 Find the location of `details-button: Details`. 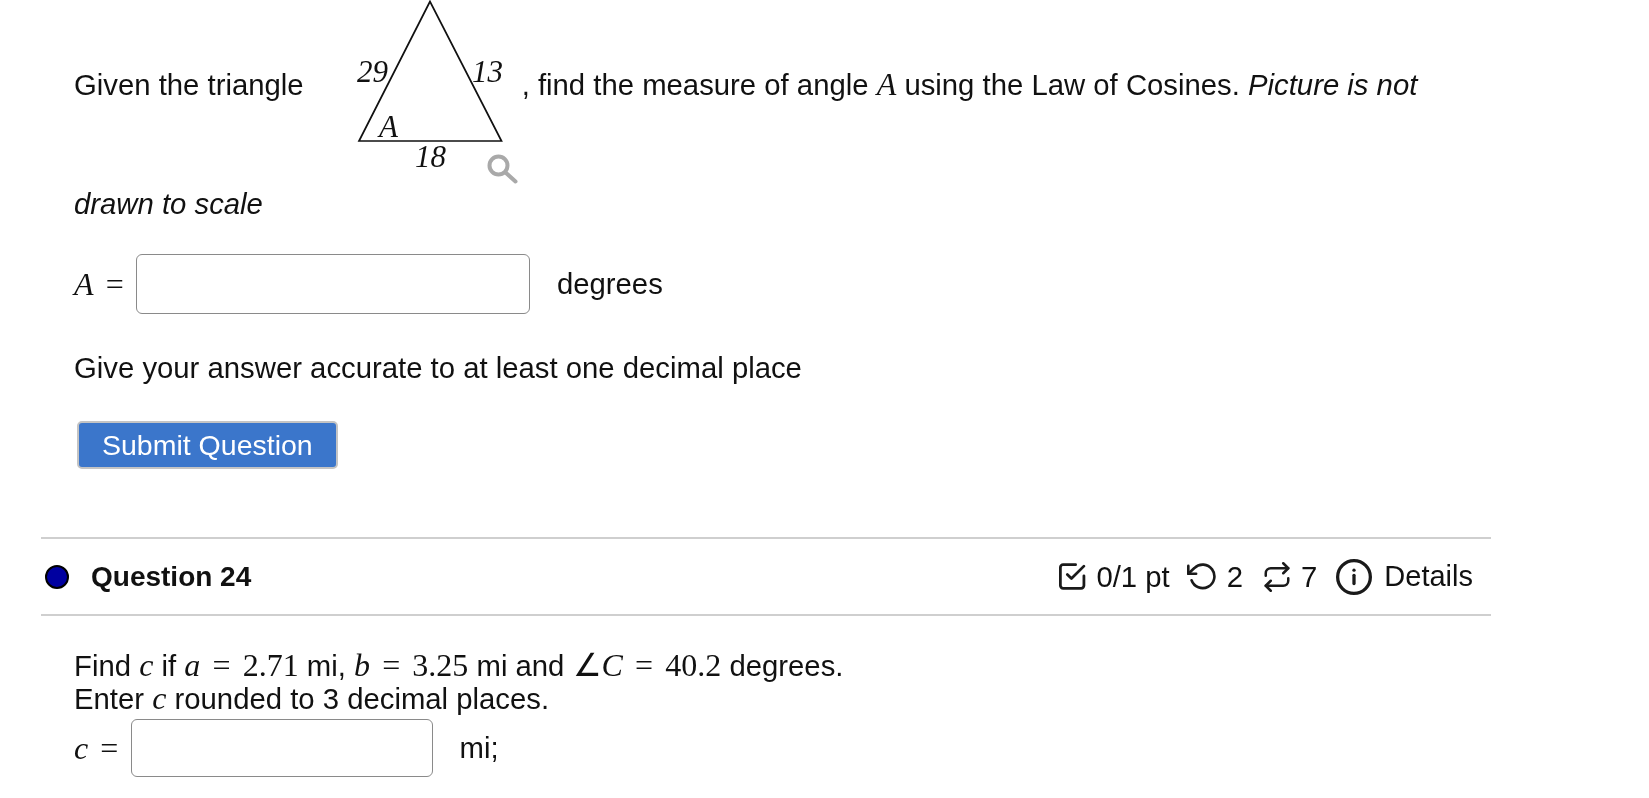

details-button: Details is located at coordinates (1404, 576).